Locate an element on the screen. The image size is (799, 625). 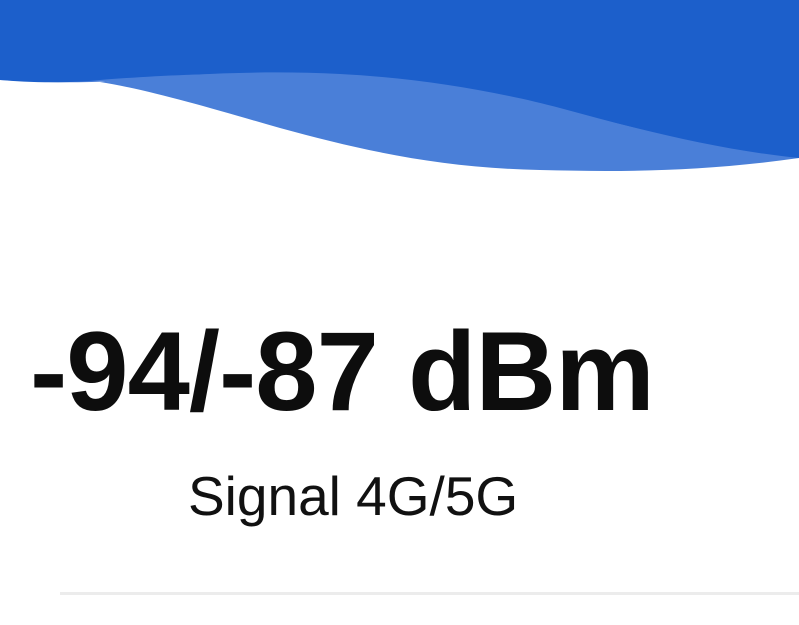
divider is located at coordinates (429, 593).